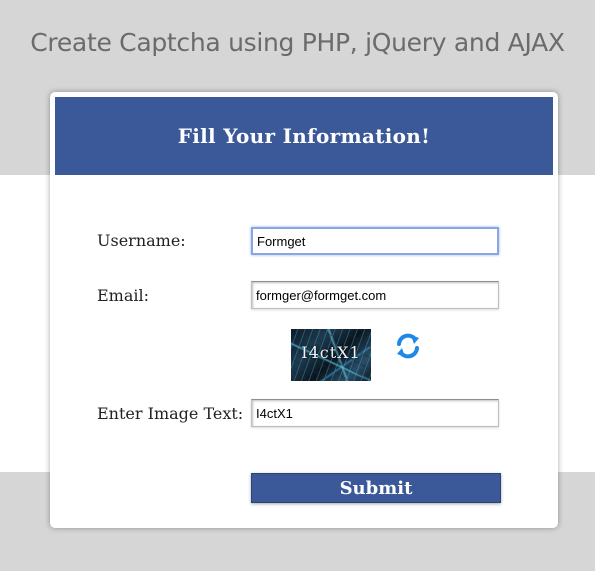  Describe the element at coordinates (304, 136) in the screenshot. I see `form-header: Fill Your Information!` at that location.